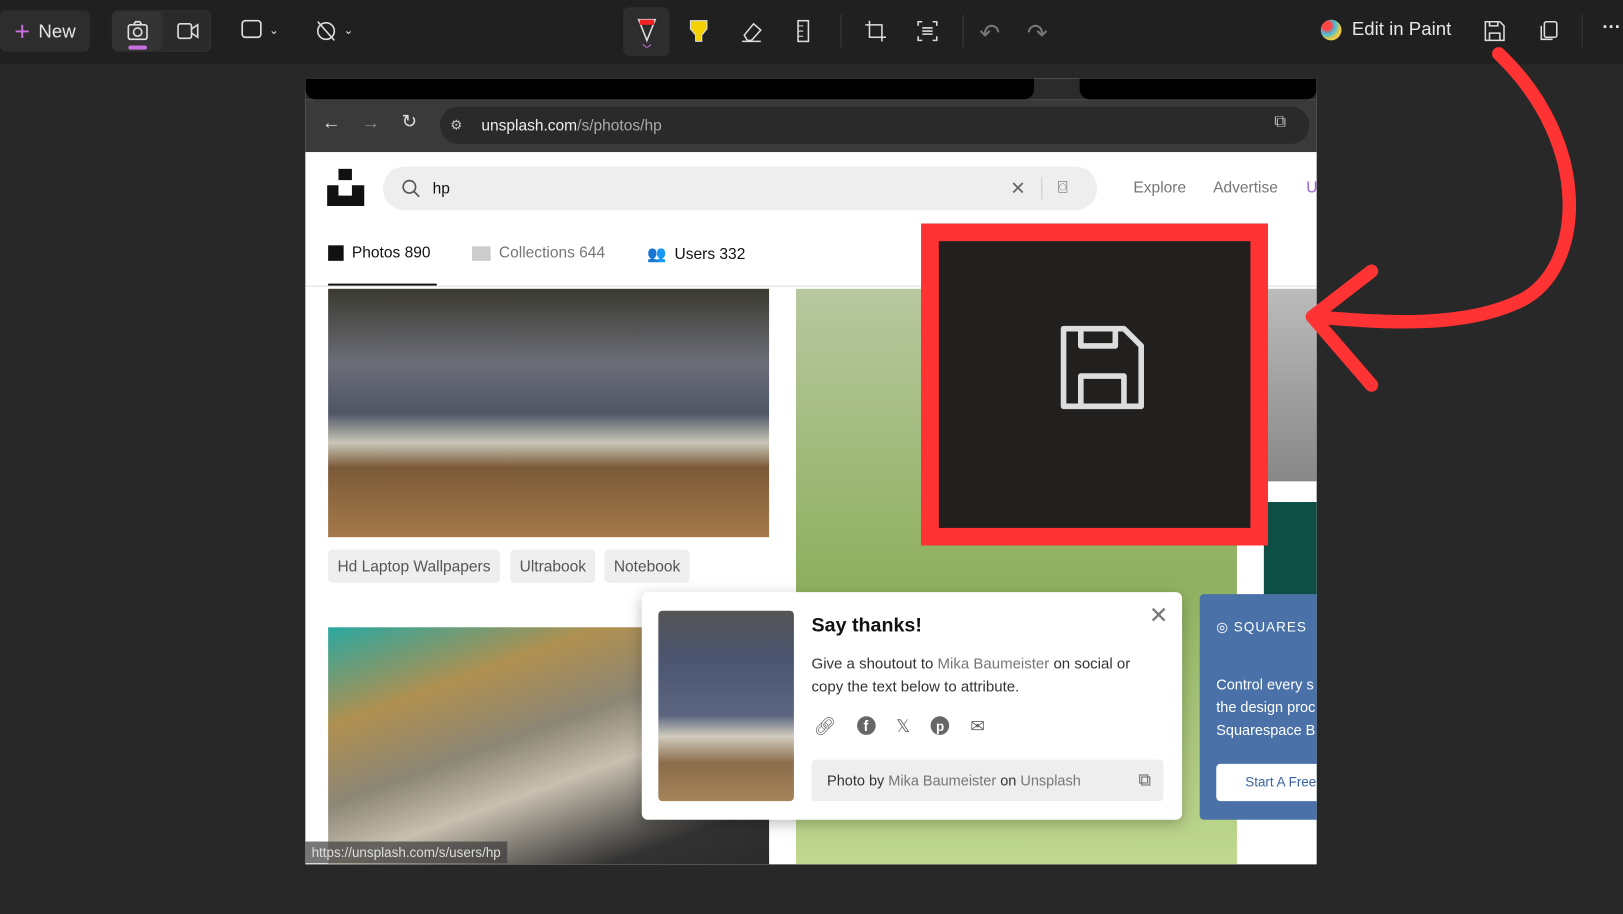  I want to click on ad-cta-button: Start A Free, so click(1266, 782).